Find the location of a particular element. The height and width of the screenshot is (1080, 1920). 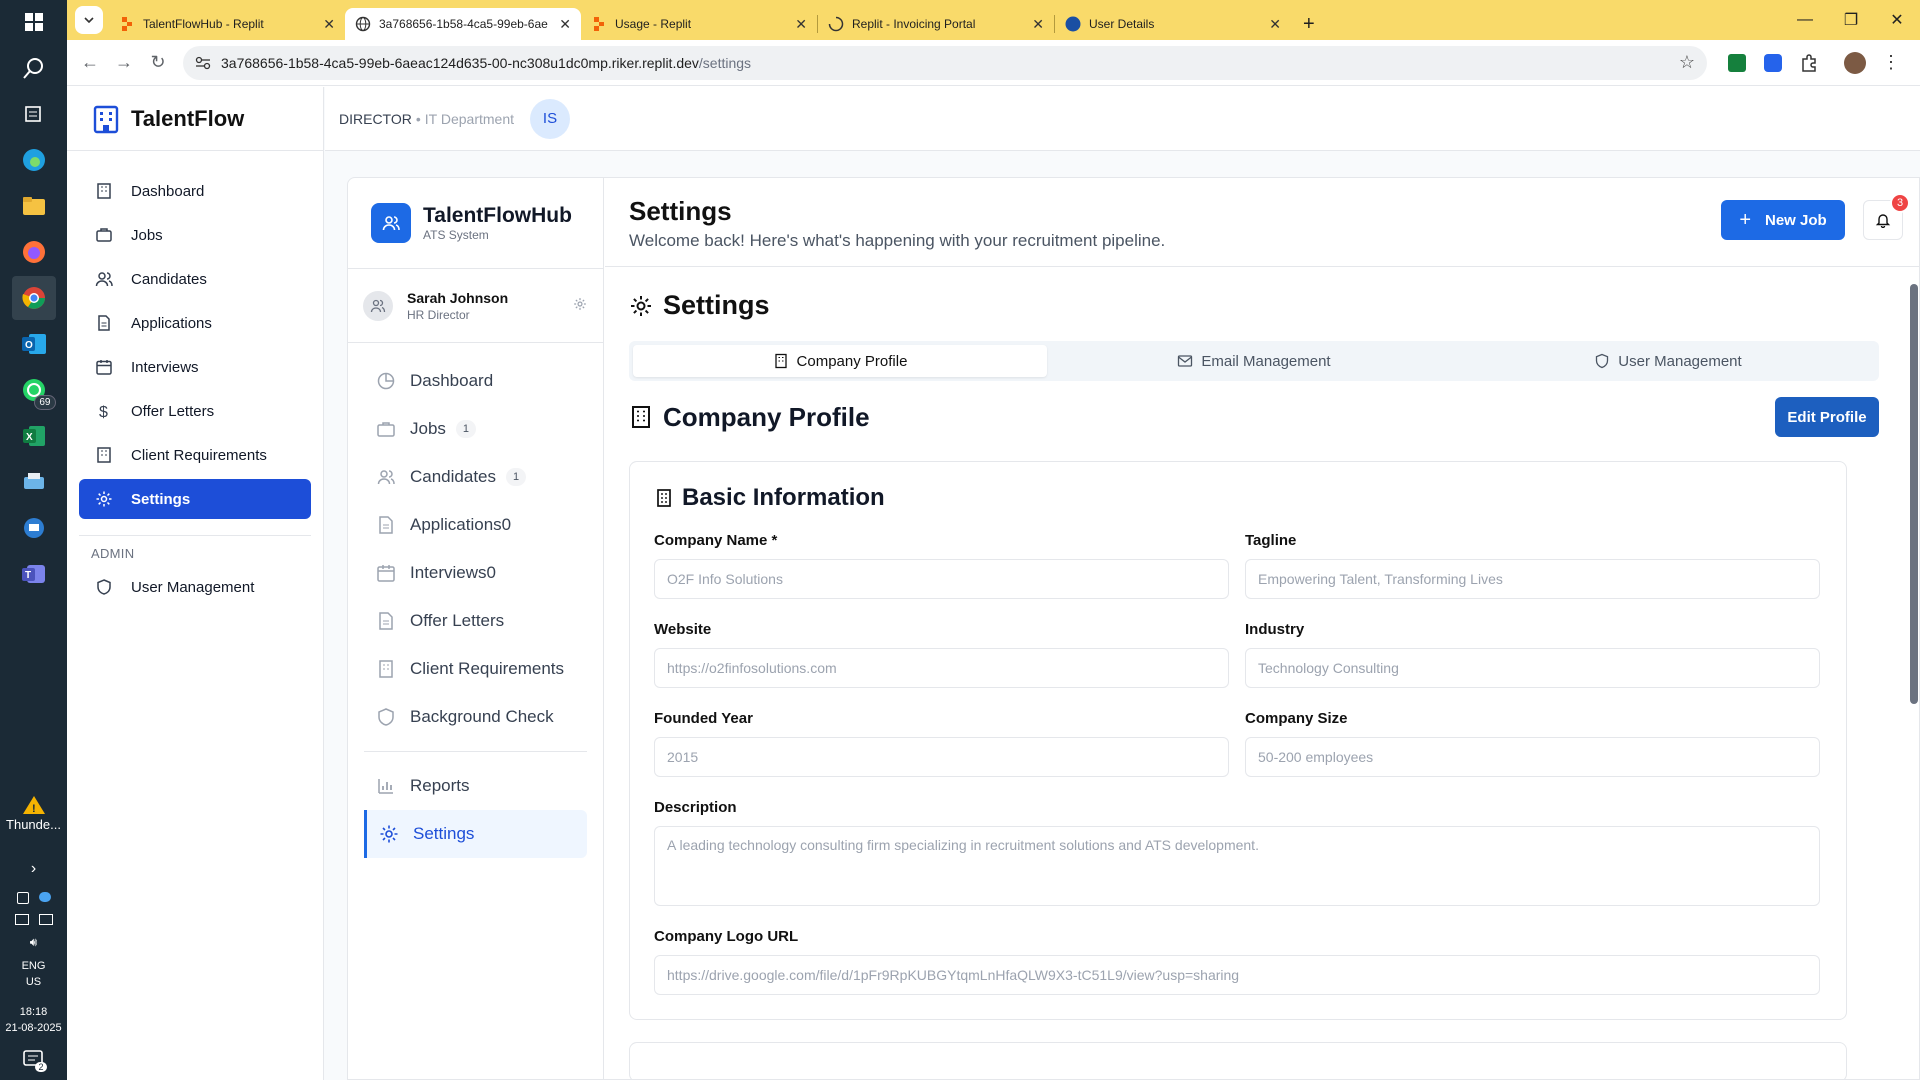

sidebar-item-applications: Applications is located at coordinates (195, 323).